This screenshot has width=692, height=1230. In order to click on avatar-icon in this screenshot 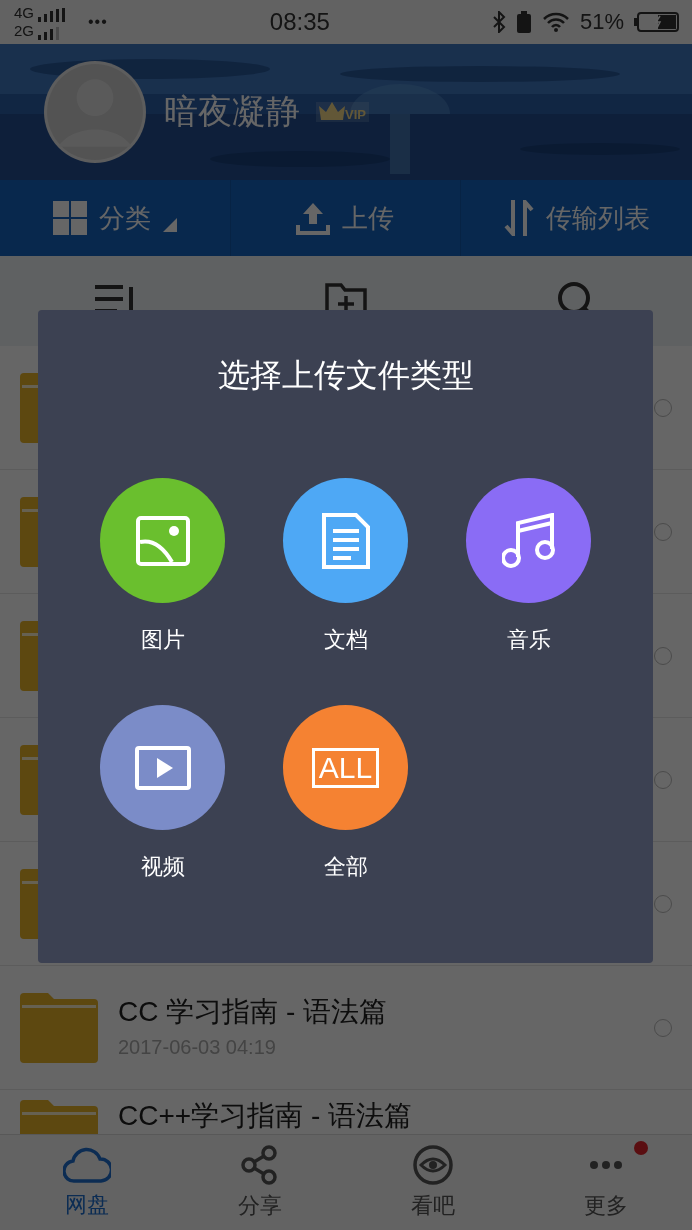, I will do `click(95, 112)`.